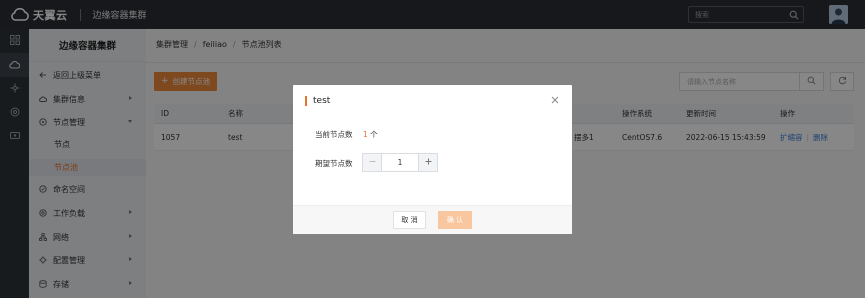  I want to click on desired-node-count-stepper: 1, so click(400, 162).